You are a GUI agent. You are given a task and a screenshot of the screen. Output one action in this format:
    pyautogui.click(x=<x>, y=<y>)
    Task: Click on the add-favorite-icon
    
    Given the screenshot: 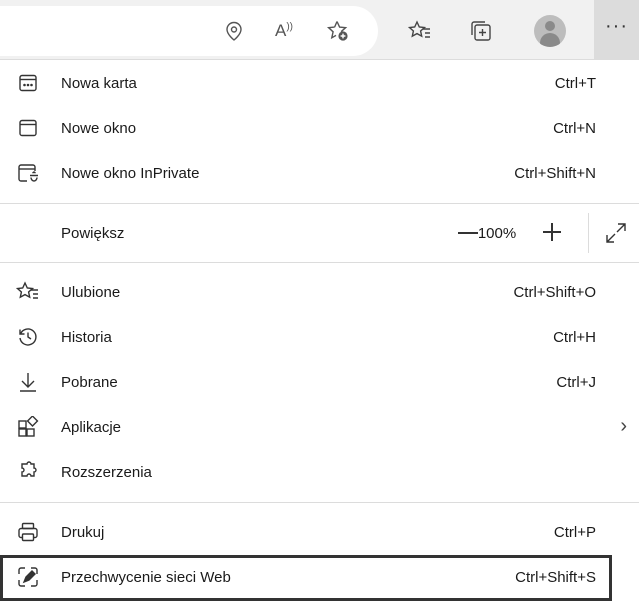 What is the action you would take?
    pyautogui.click(x=337, y=31)
    